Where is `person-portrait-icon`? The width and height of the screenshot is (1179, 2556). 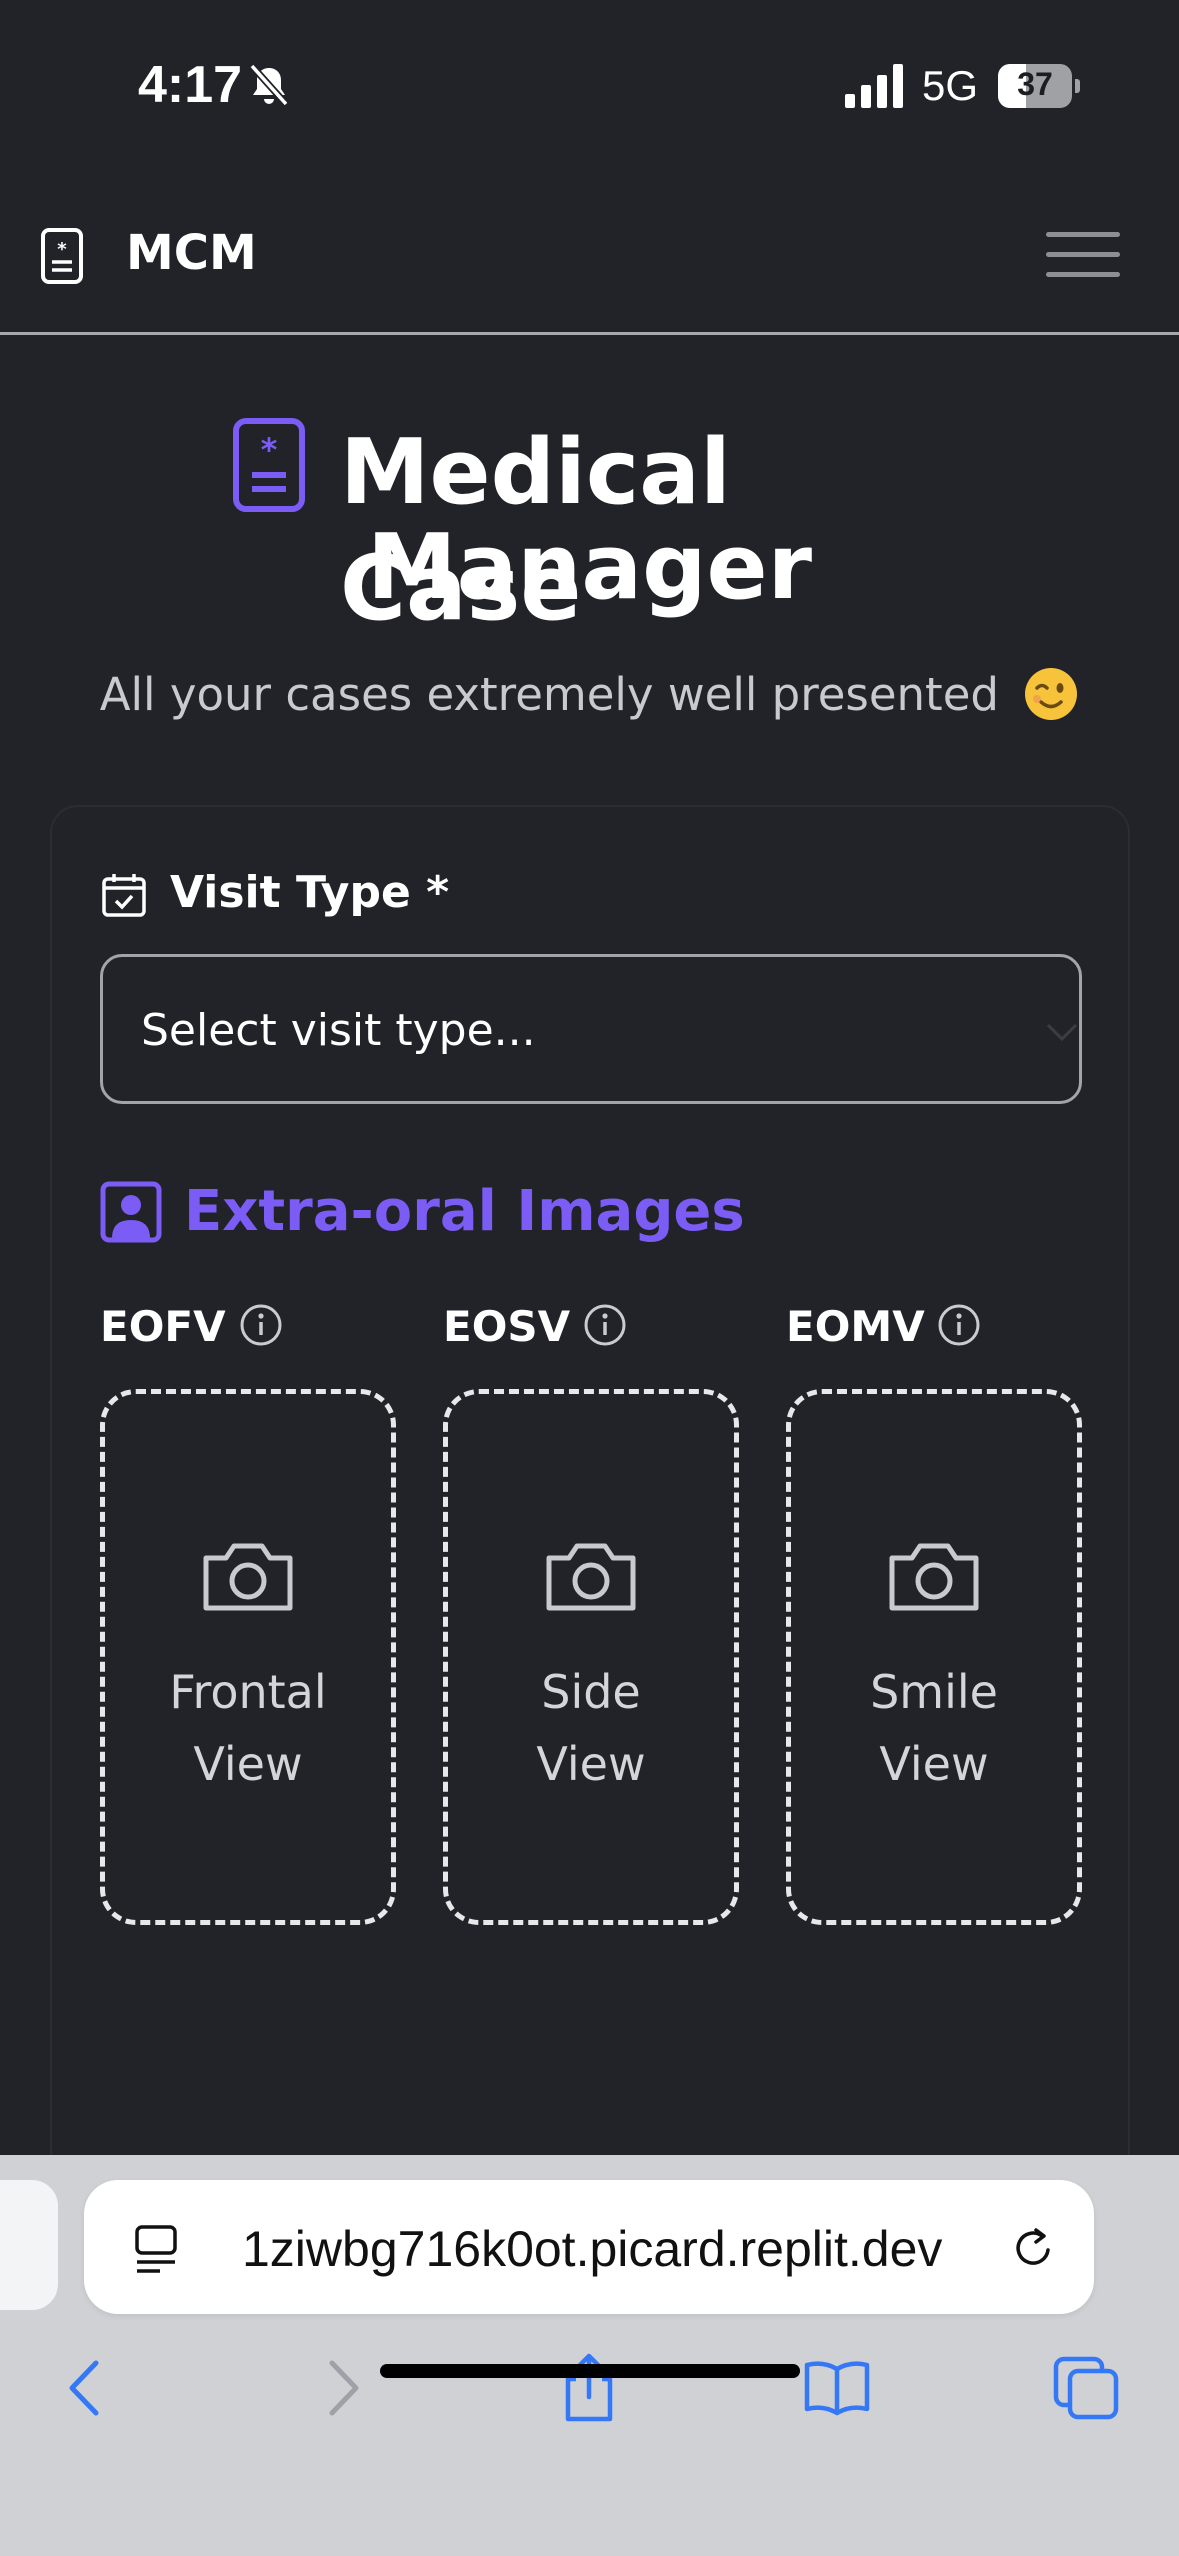
person-portrait-icon is located at coordinates (131, 1212).